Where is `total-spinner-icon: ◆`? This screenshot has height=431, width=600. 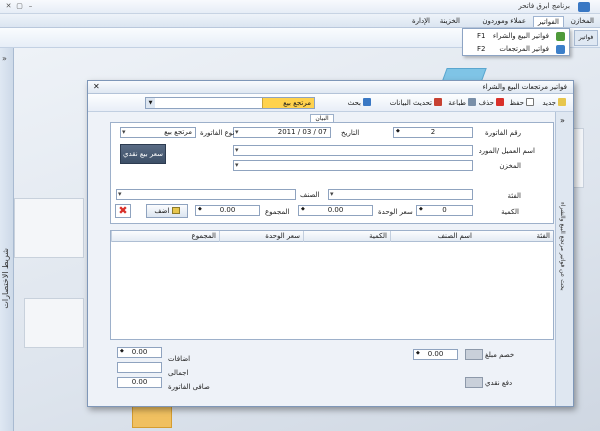 total-spinner-icon: ◆ is located at coordinates (200, 210).